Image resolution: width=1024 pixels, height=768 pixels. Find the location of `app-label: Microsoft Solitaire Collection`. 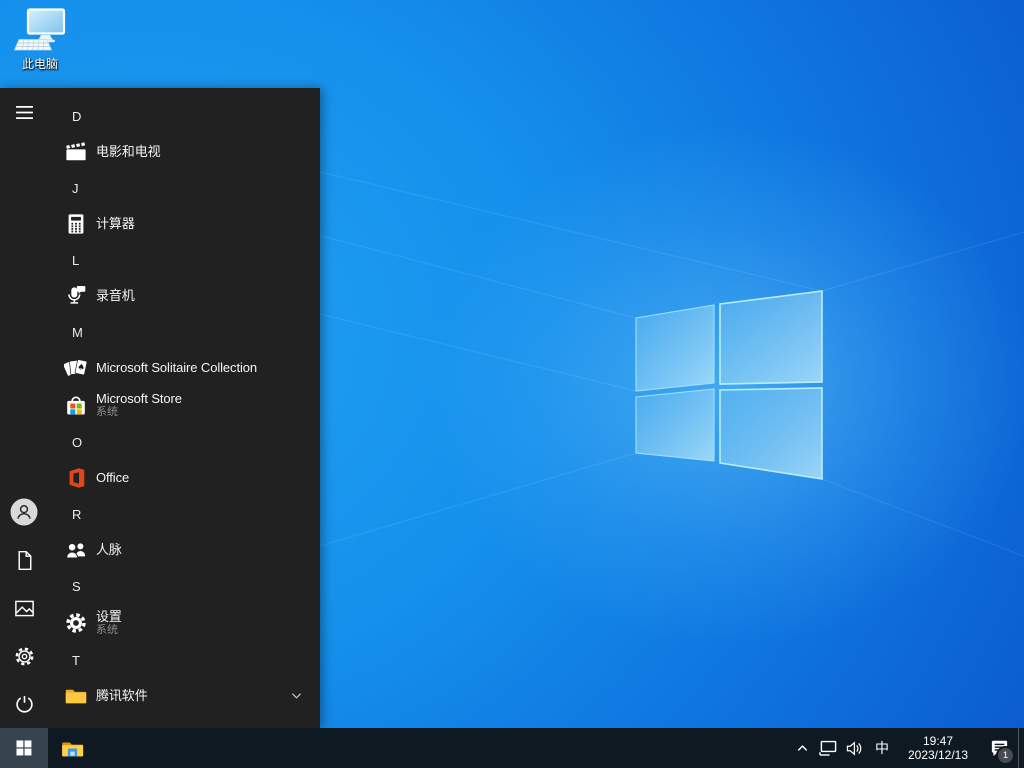

app-label: Microsoft Solitaire Collection is located at coordinates (177, 368).